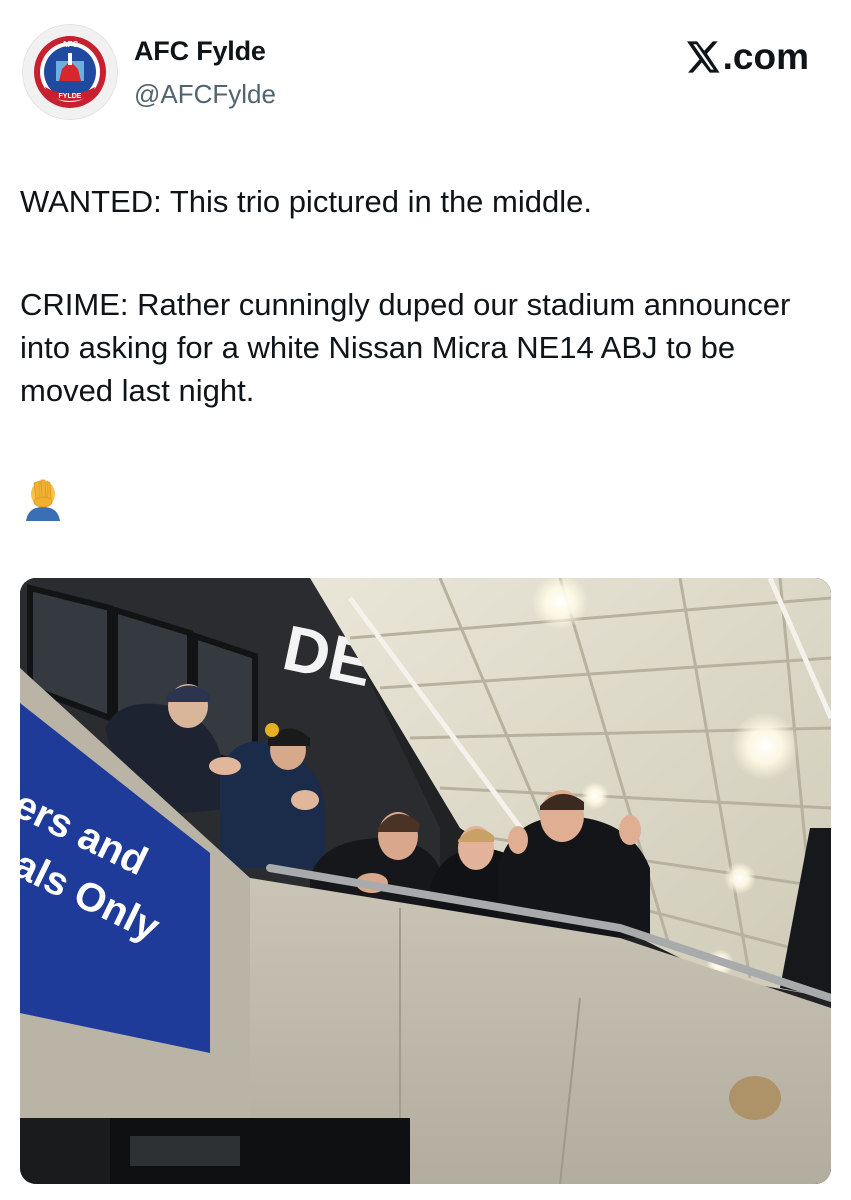  Describe the element at coordinates (205, 94) in the screenshot. I see `account-handle: @AFCFylde` at that location.